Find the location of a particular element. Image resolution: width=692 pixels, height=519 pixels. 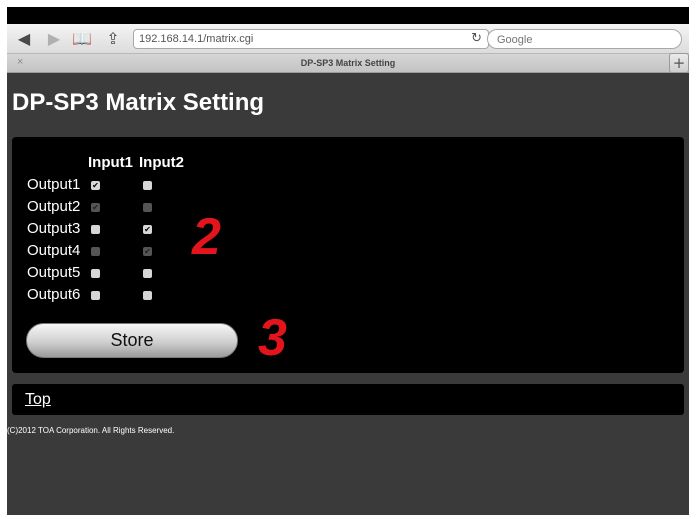

address-bar: 192.168.14.1/matrix.cgi ↻ is located at coordinates (311, 39).